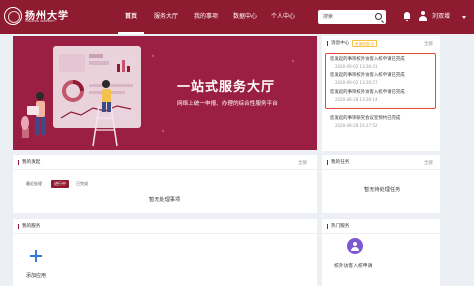  Describe the element at coordinates (464, 17) in the screenshot. I see `chevron-down-icon` at that location.